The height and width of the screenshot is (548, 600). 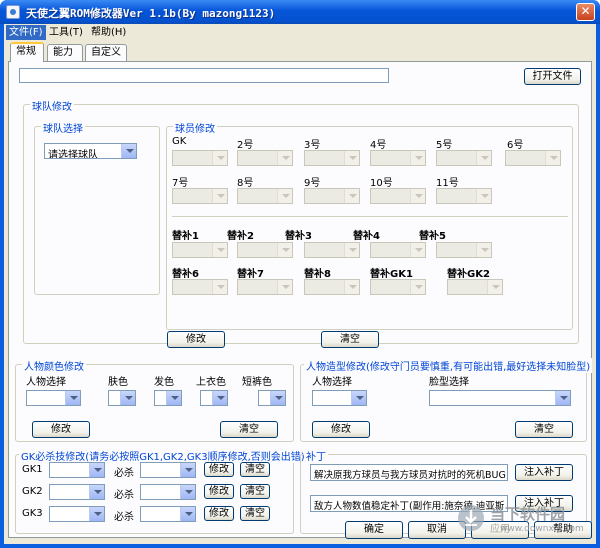 I want to click on gk3-modify-button: 修改, so click(x=219, y=513).